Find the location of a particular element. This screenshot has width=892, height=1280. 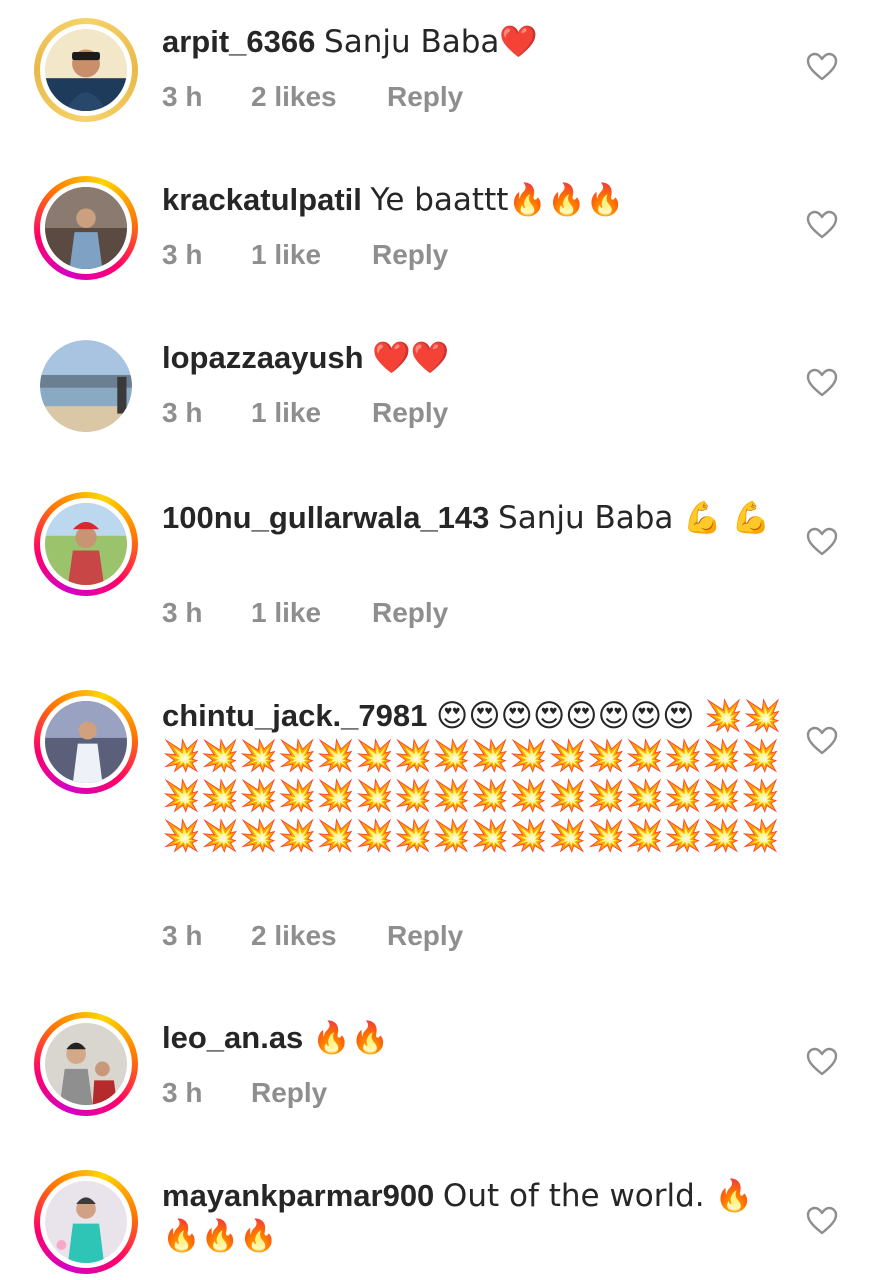

comment-text: ❤️❤️ is located at coordinates (411, 358).